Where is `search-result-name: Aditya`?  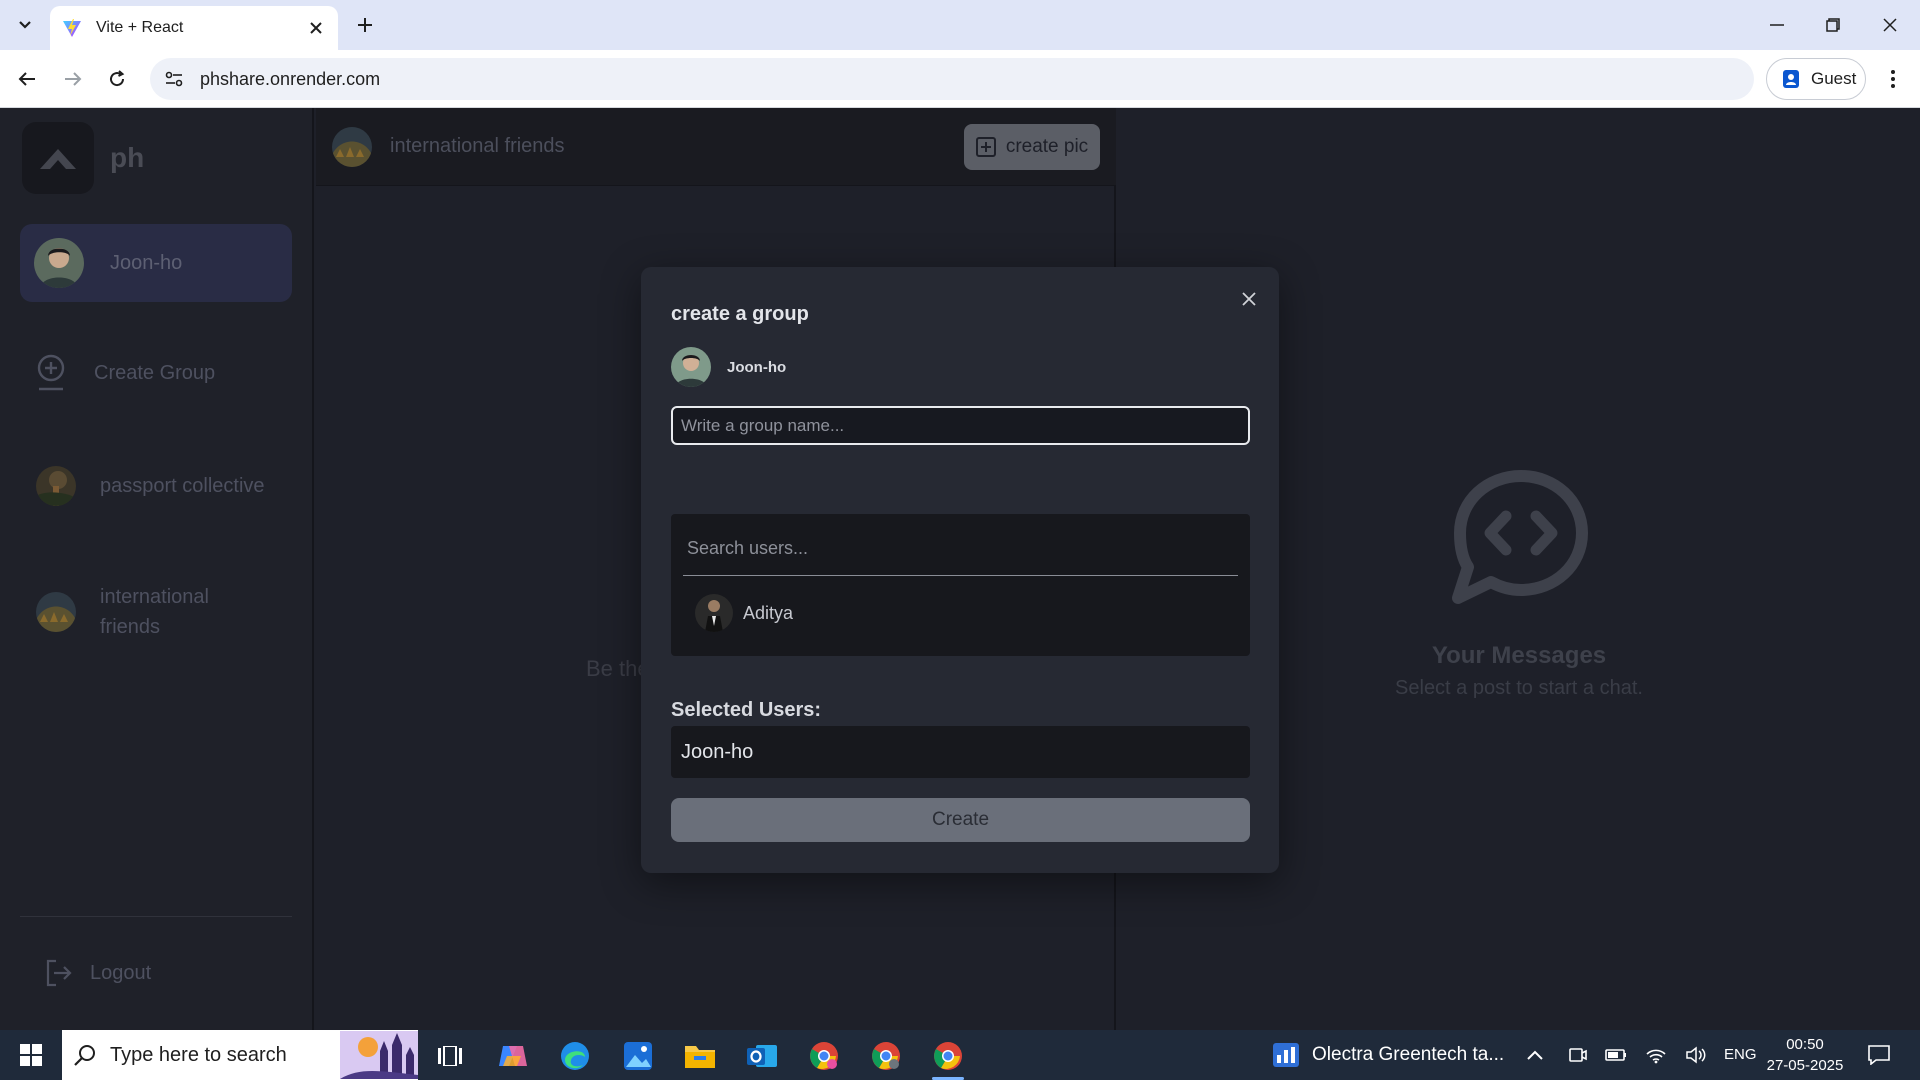 search-result-name: Aditya is located at coordinates (768, 612).